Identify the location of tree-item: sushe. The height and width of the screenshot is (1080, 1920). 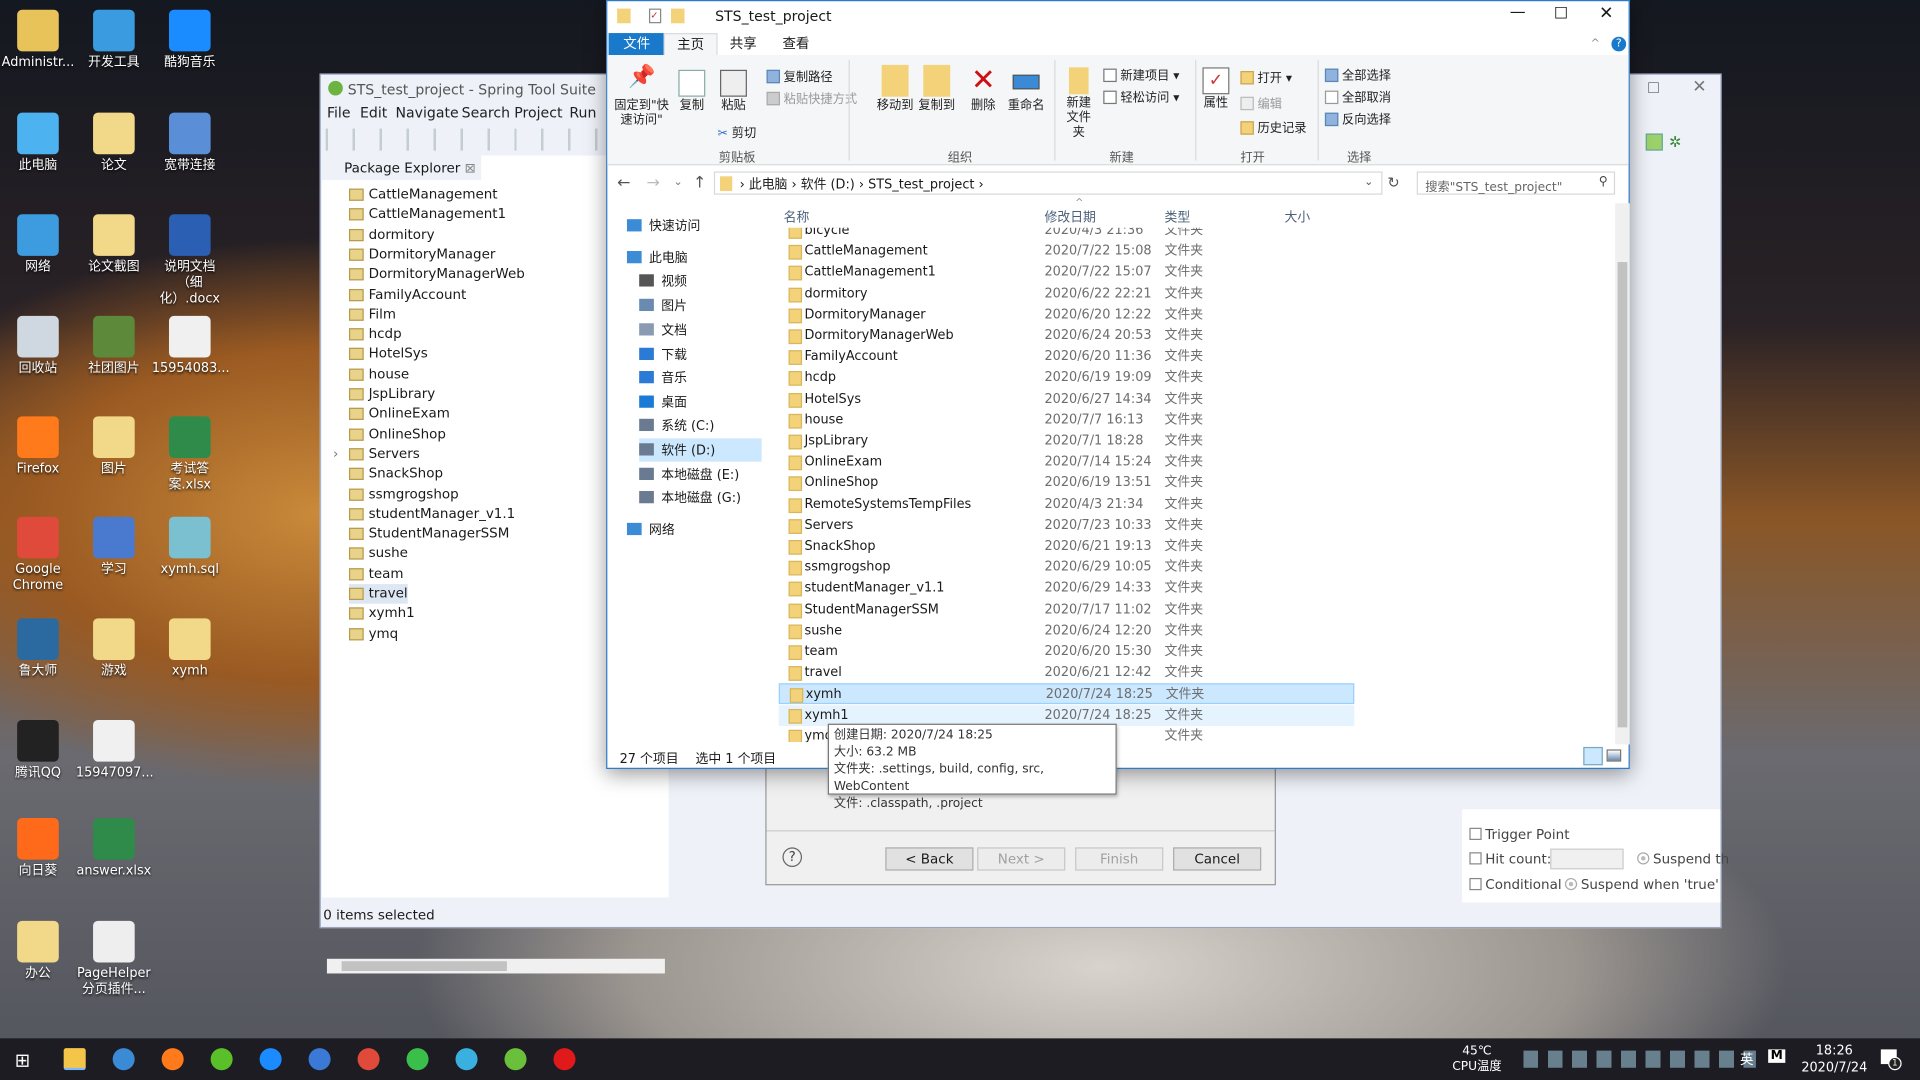
(378, 554).